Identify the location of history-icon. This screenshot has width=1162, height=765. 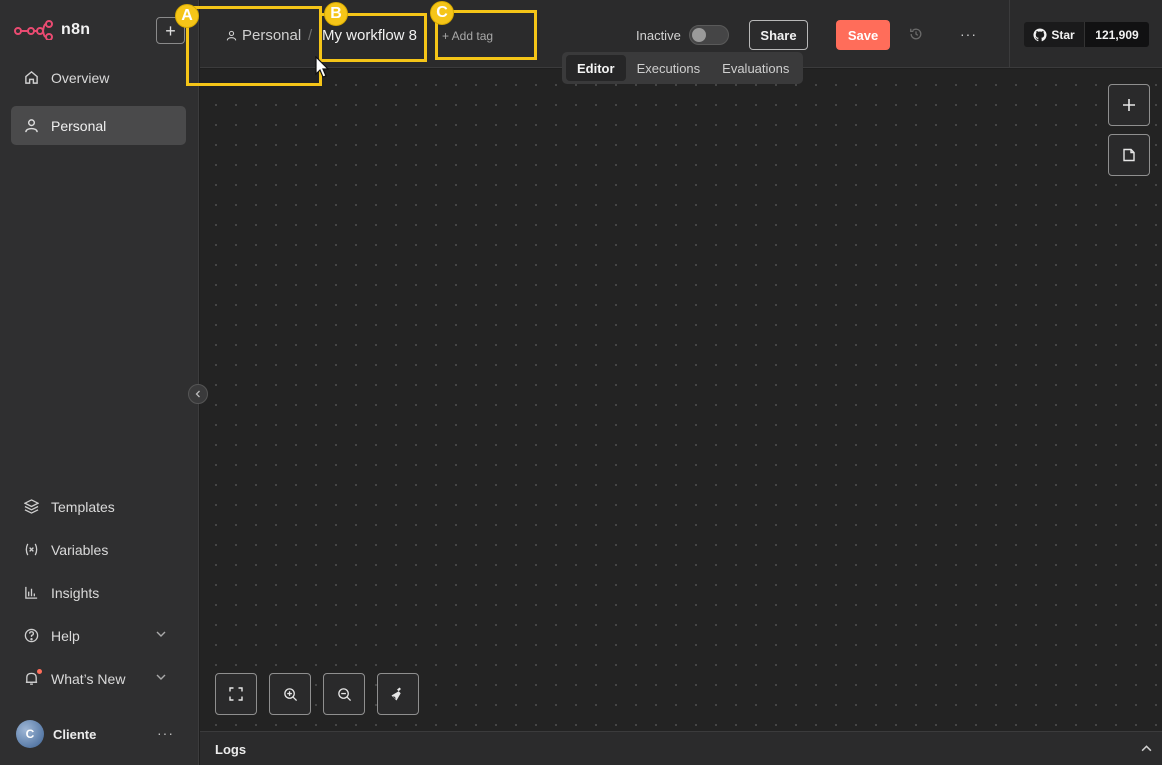
(916, 34).